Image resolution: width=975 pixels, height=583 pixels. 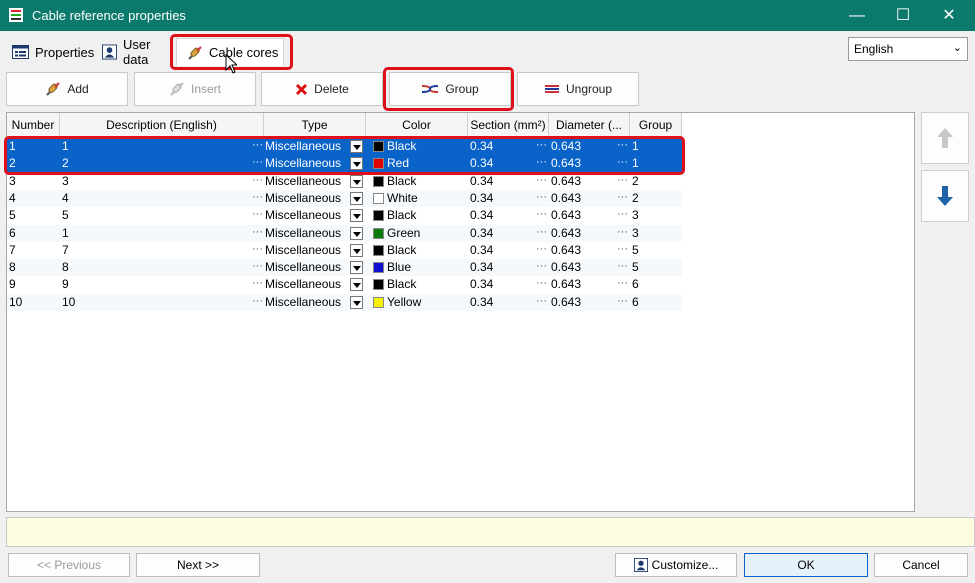 What do you see at coordinates (69, 565) in the screenshot?
I see `previous-button: << Previous` at bounding box center [69, 565].